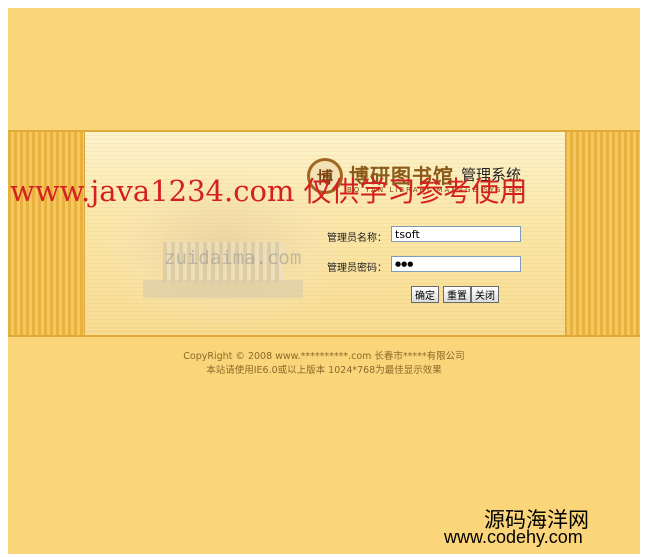 The height and width of the screenshot is (557, 650). I want to click on username-label: 管理员名称：, so click(357, 238).